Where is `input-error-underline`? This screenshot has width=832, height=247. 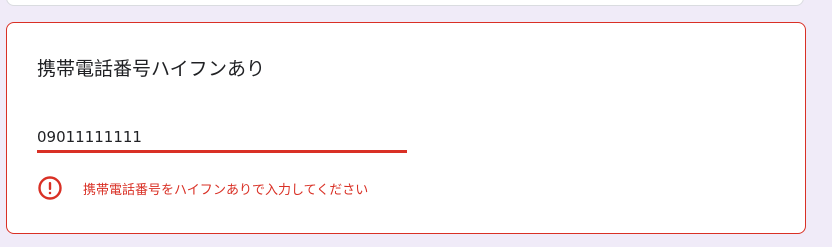 input-error-underline is located at coordinates (222, 151).